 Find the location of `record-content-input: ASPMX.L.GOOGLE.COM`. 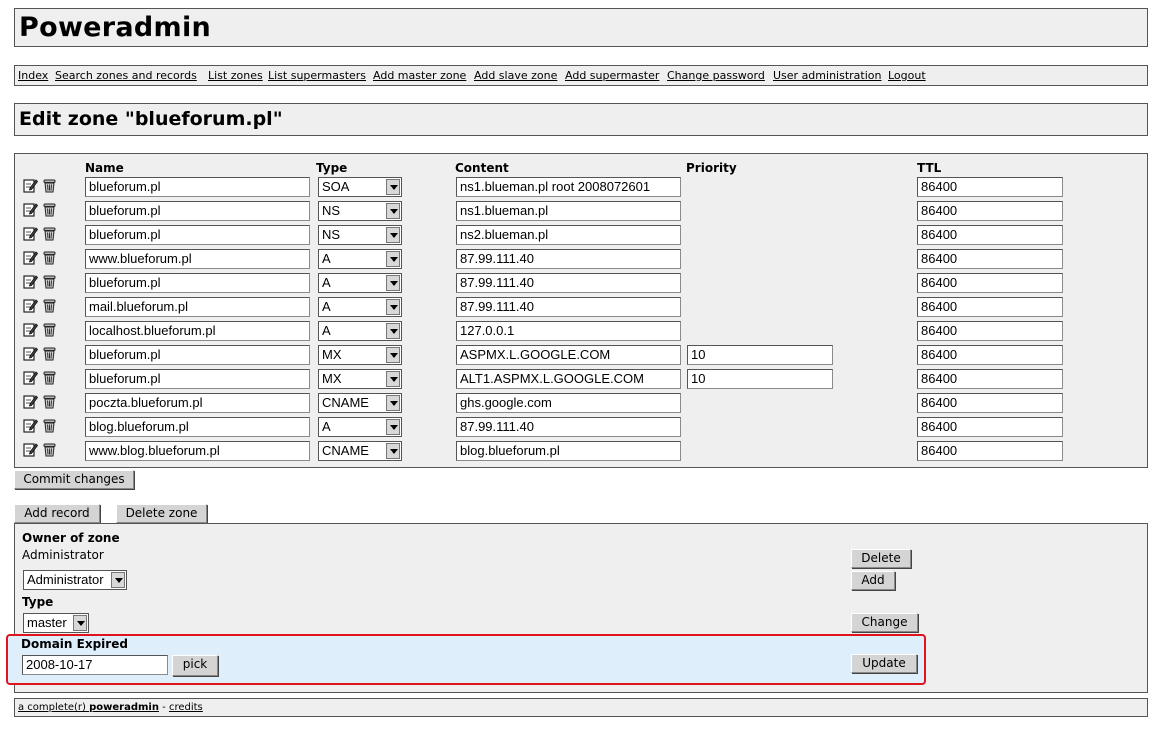

record-content-input: ASPMX.L.GOOGLE.COM is located at coordinates (568, 355).